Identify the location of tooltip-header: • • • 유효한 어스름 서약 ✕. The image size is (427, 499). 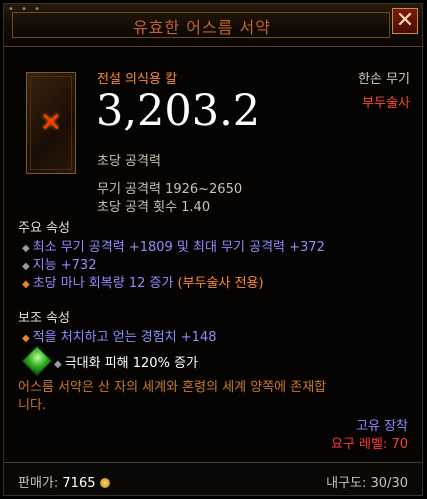
(213, 25).